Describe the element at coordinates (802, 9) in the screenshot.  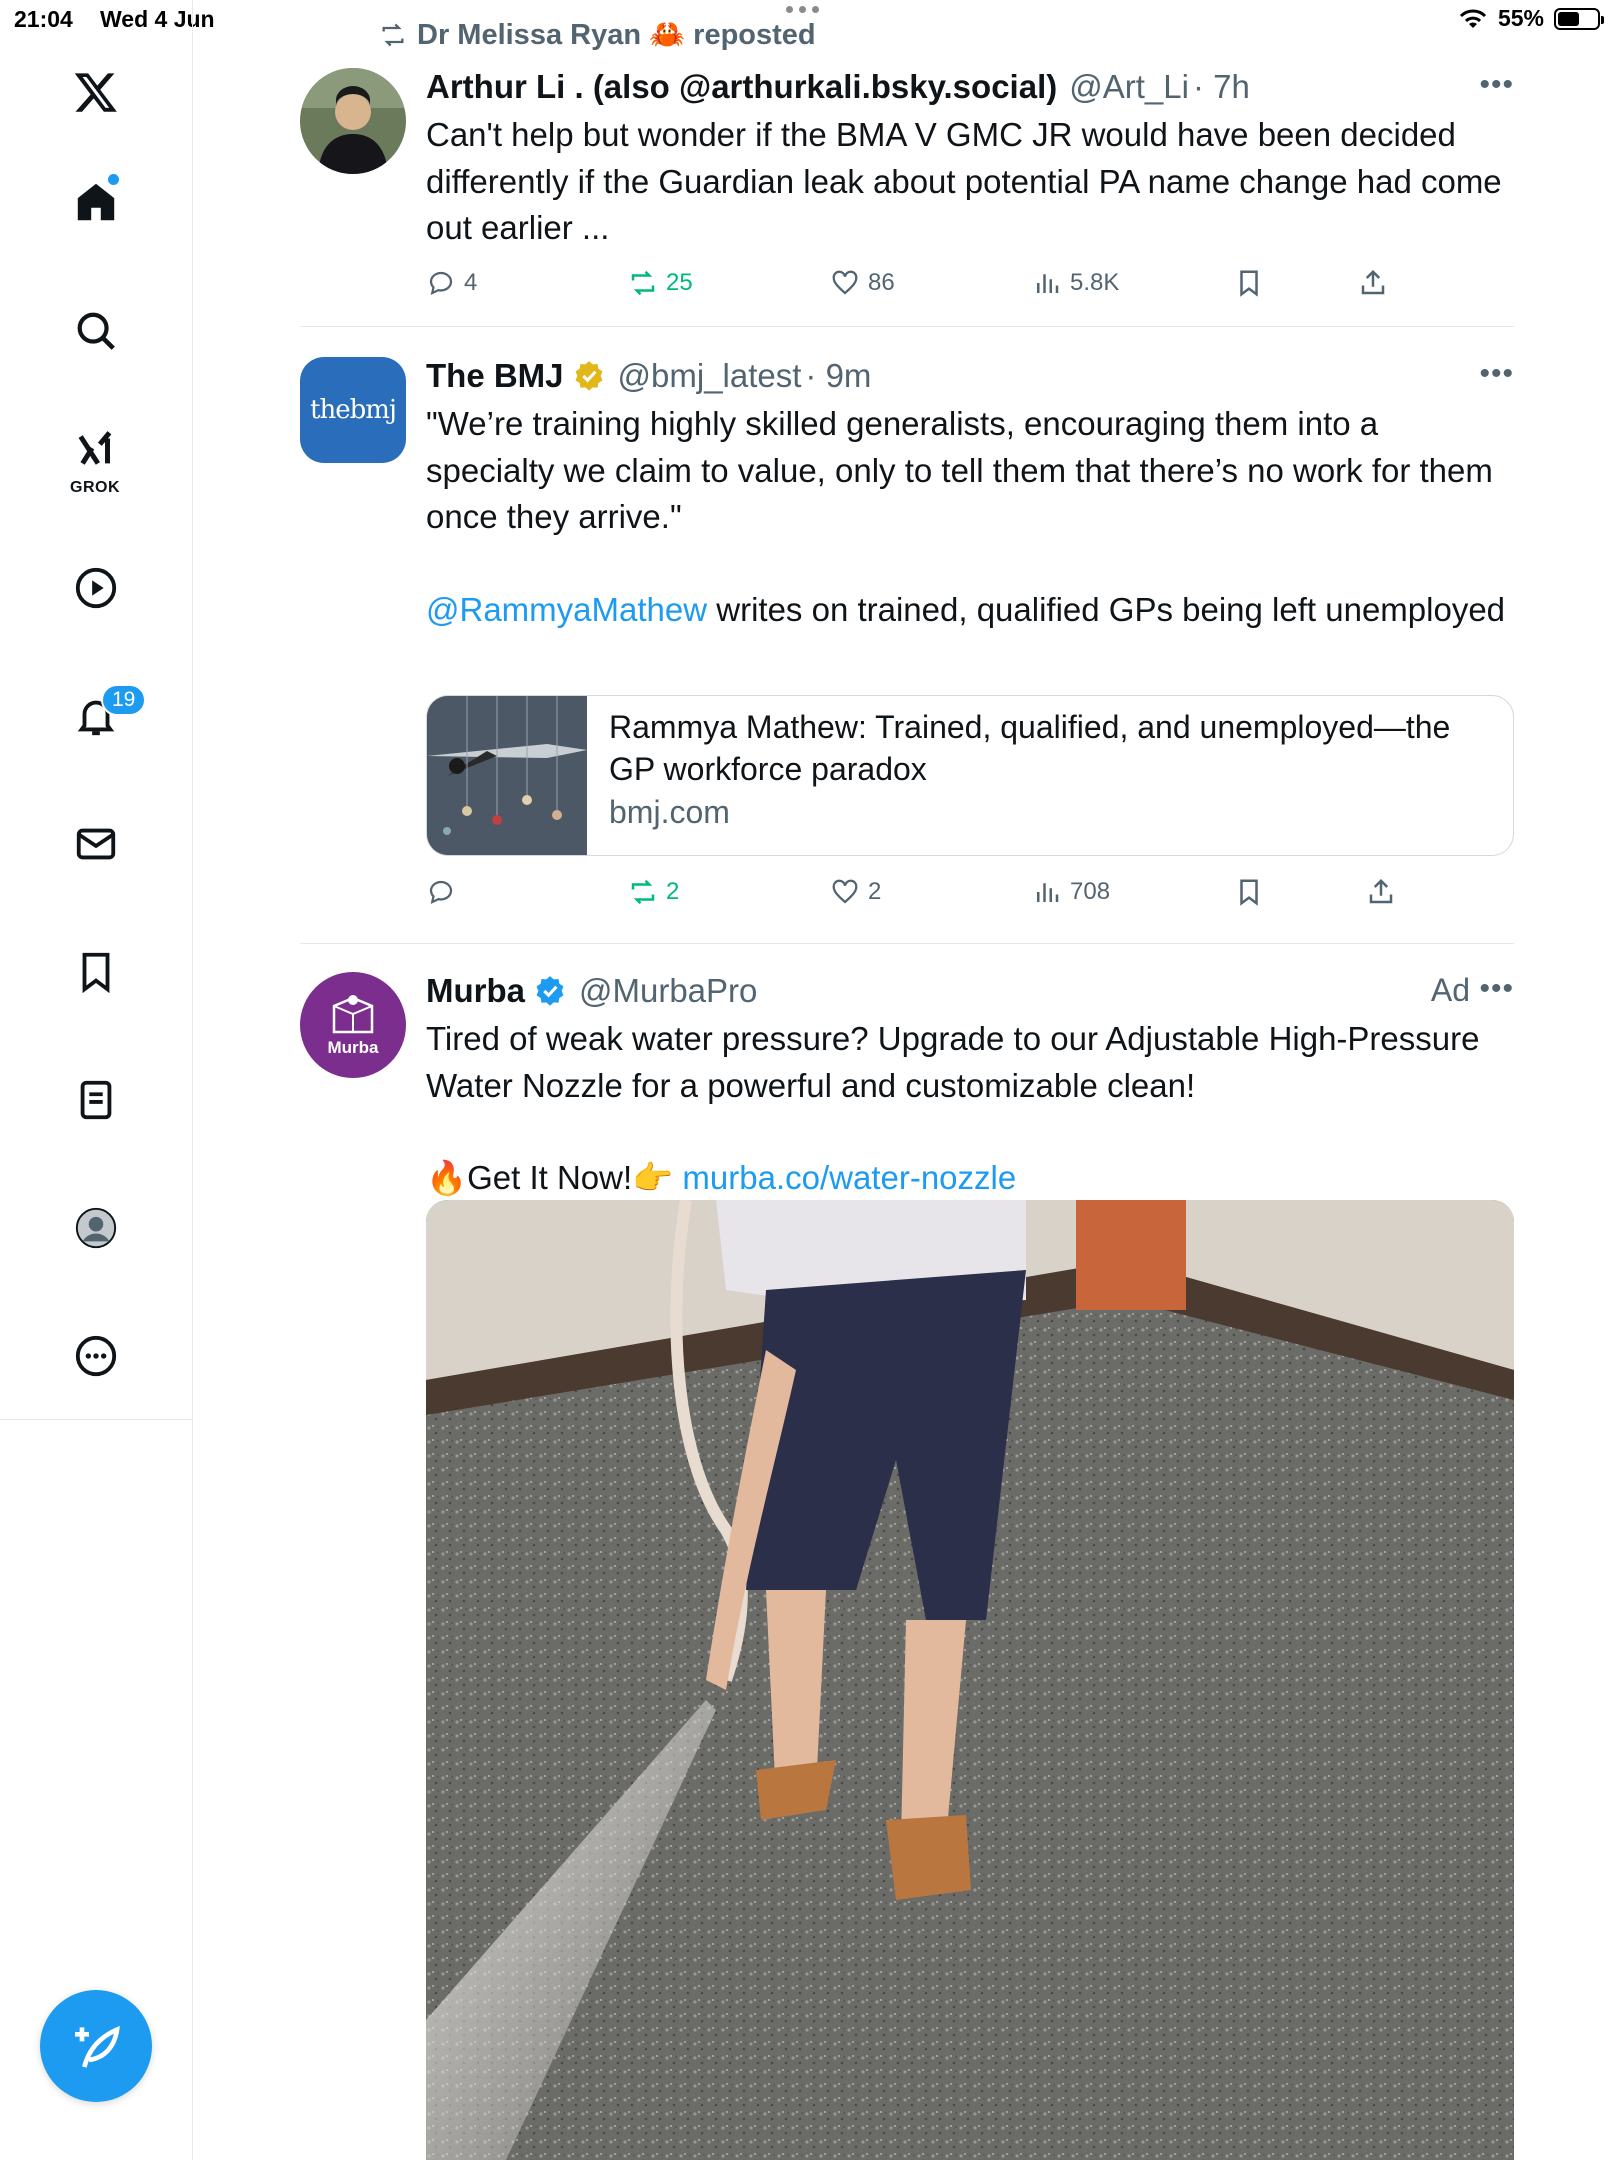
I see `multitask-dots` at that location.